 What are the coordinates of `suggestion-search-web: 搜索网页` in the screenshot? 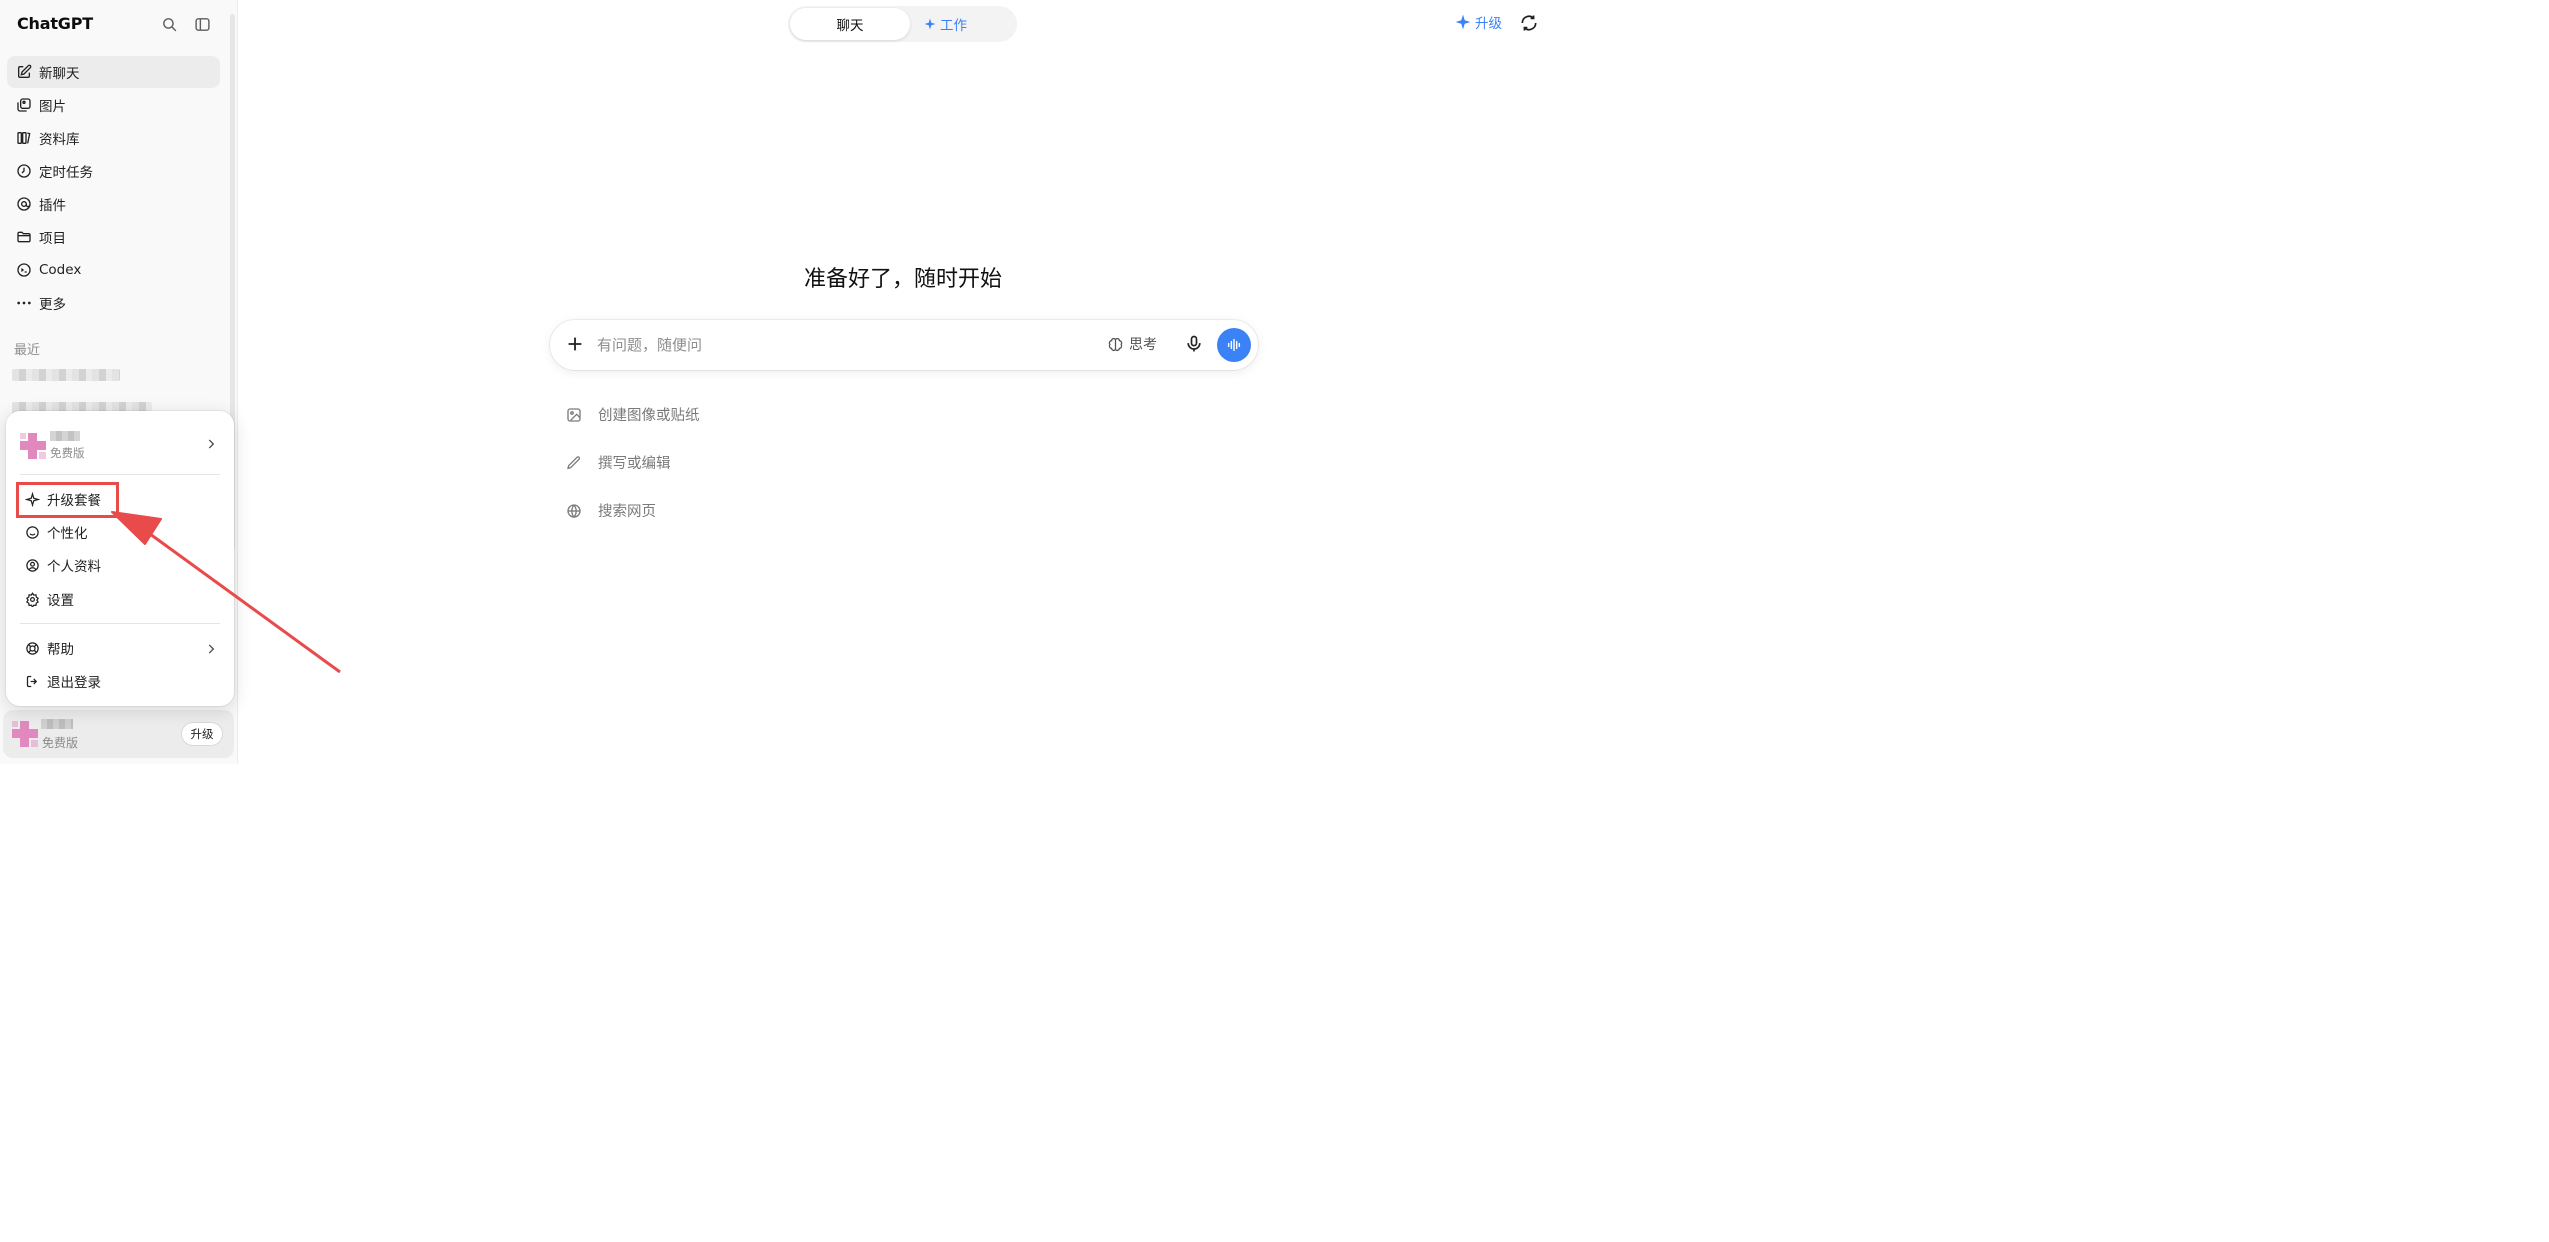 It's located at (611, 510).